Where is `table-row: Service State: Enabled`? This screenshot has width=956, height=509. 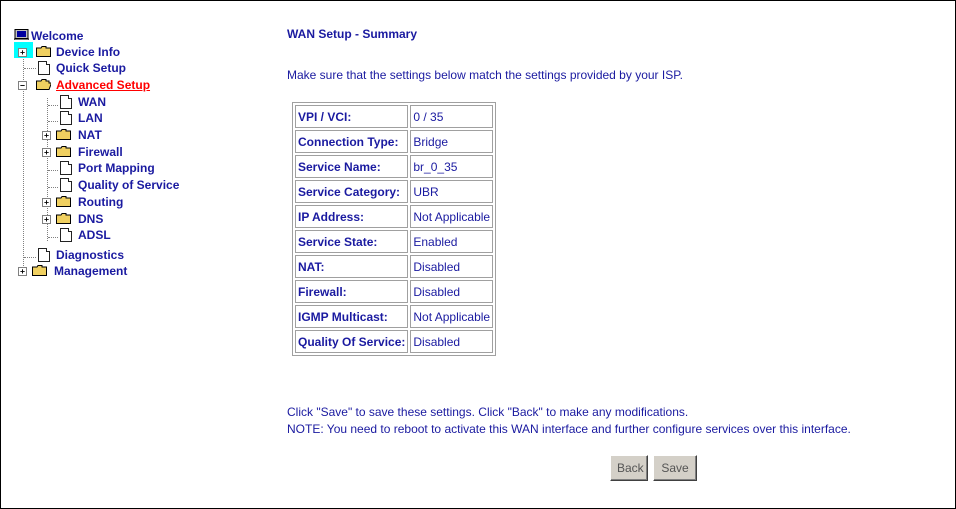 table-row: Service State: Enabled is located at coordinates (394, 241).